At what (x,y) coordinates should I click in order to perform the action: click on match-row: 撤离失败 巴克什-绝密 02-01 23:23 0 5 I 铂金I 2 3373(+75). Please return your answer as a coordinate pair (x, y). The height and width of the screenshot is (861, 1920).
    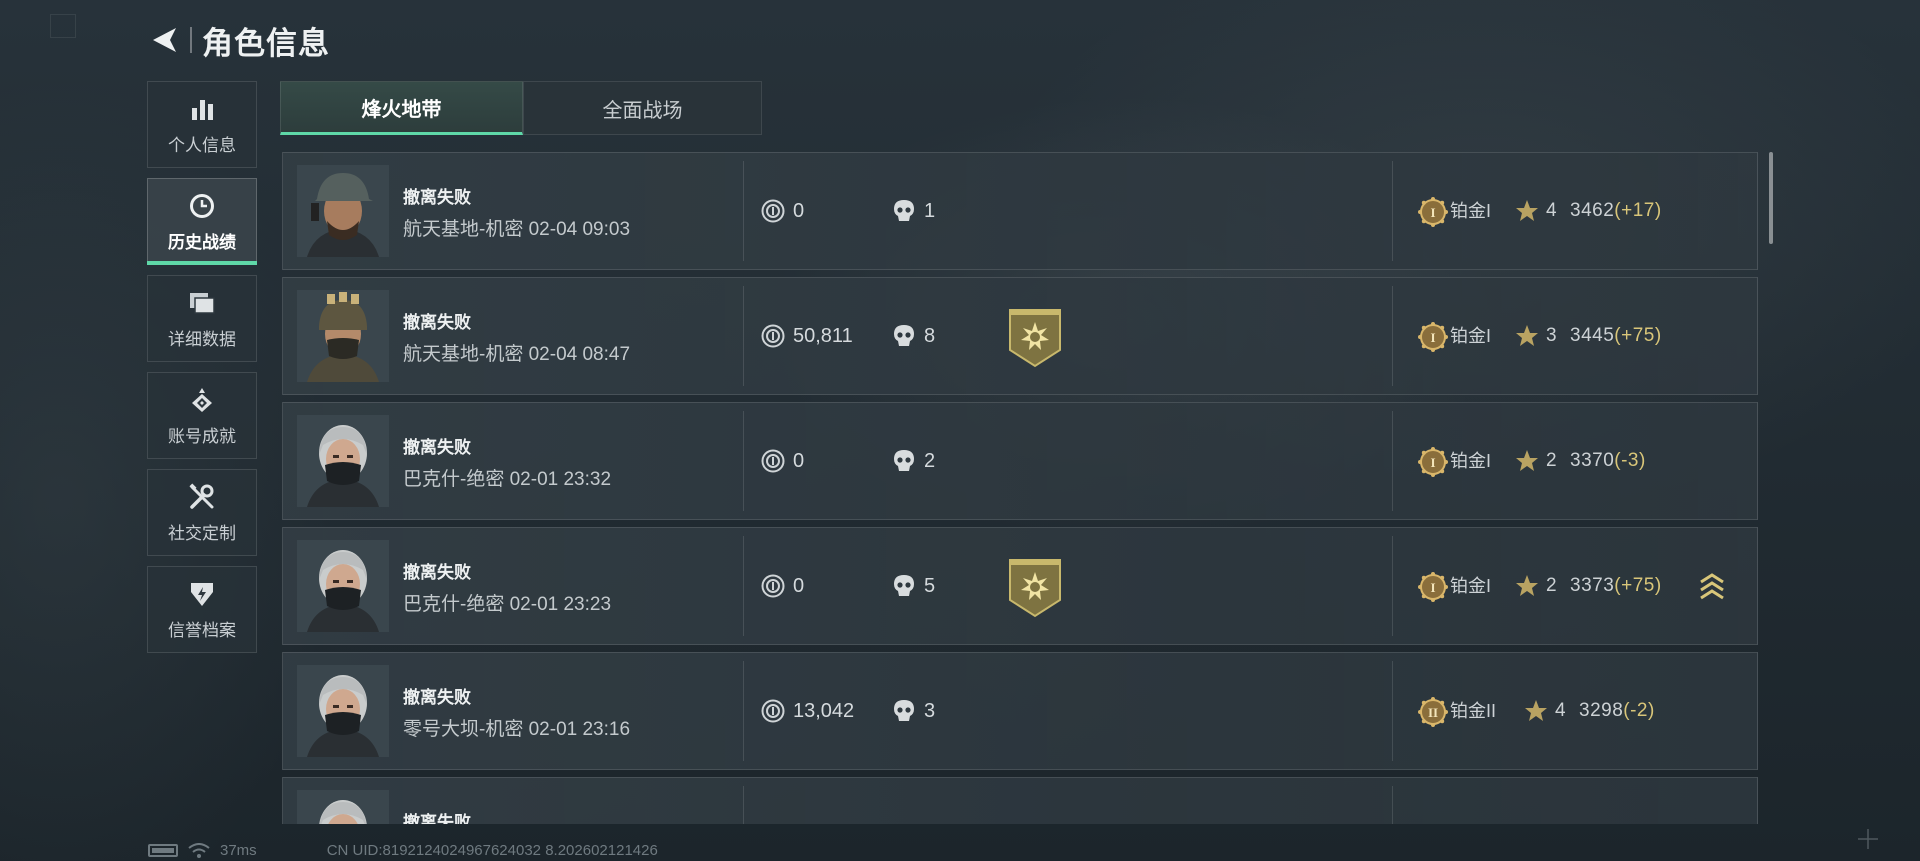
    Looking at the image, I should click on (1020, 586).